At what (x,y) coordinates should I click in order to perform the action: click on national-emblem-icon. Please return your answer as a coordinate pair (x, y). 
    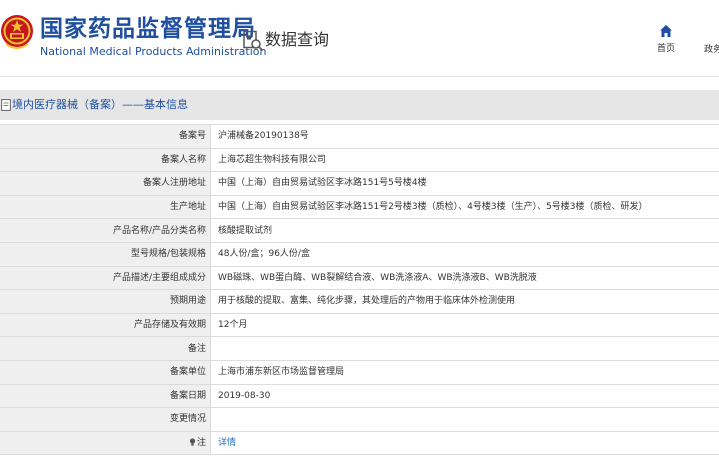
    Looking at the image, I should click on (17, 32).